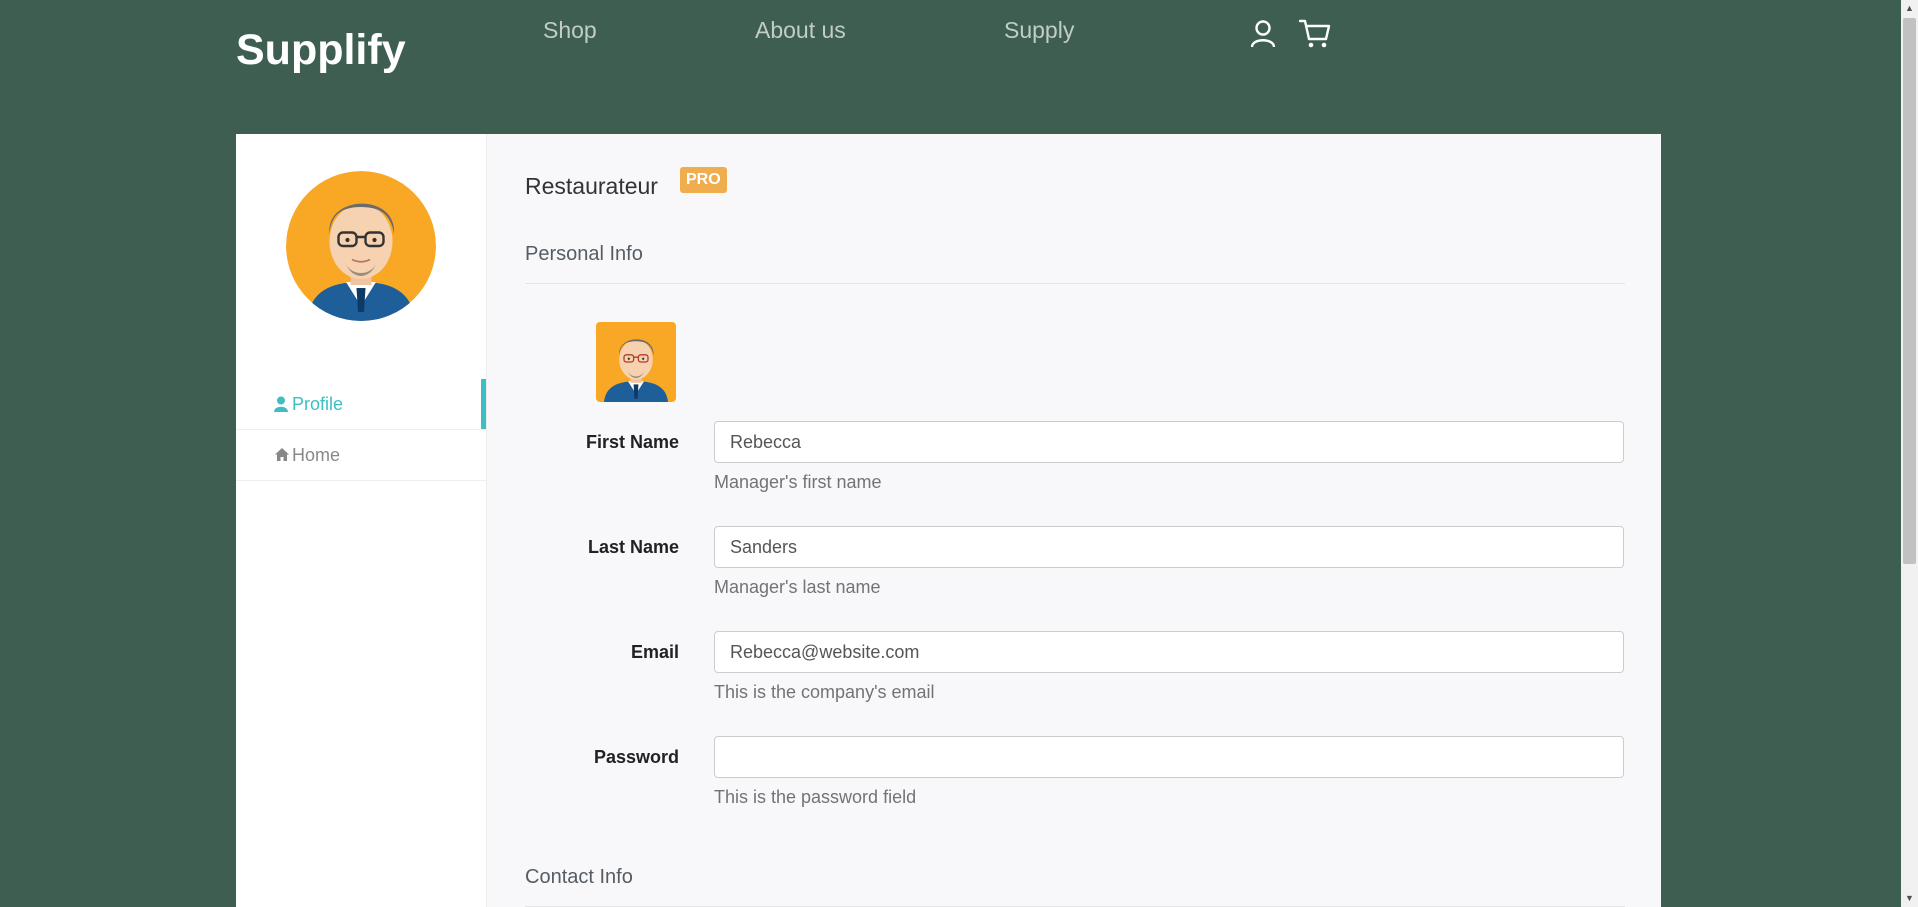 This screenshot has width=1918, height=907. Describe the element at coordinates (579, 877) in the screenshot. I see `section-title-contact: Contact Info` at that location.